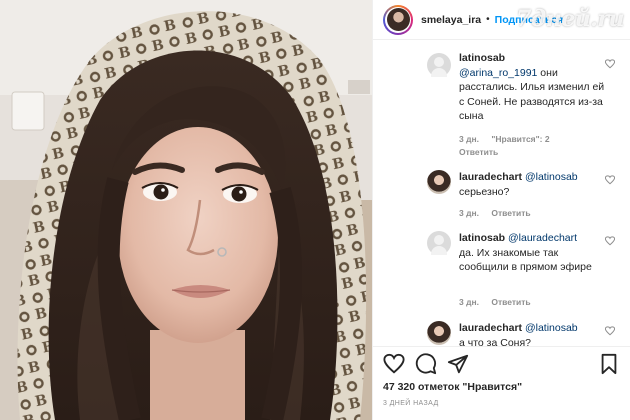 The height and width of the screenshot is (420, 630). I want to click on bookmark-icon, so click(609, 366).